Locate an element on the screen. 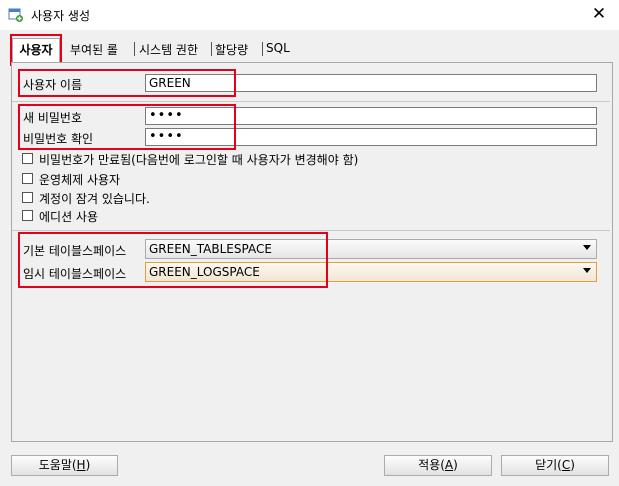  tab-quotas: 할당량 is located at coordinates (231, 49).